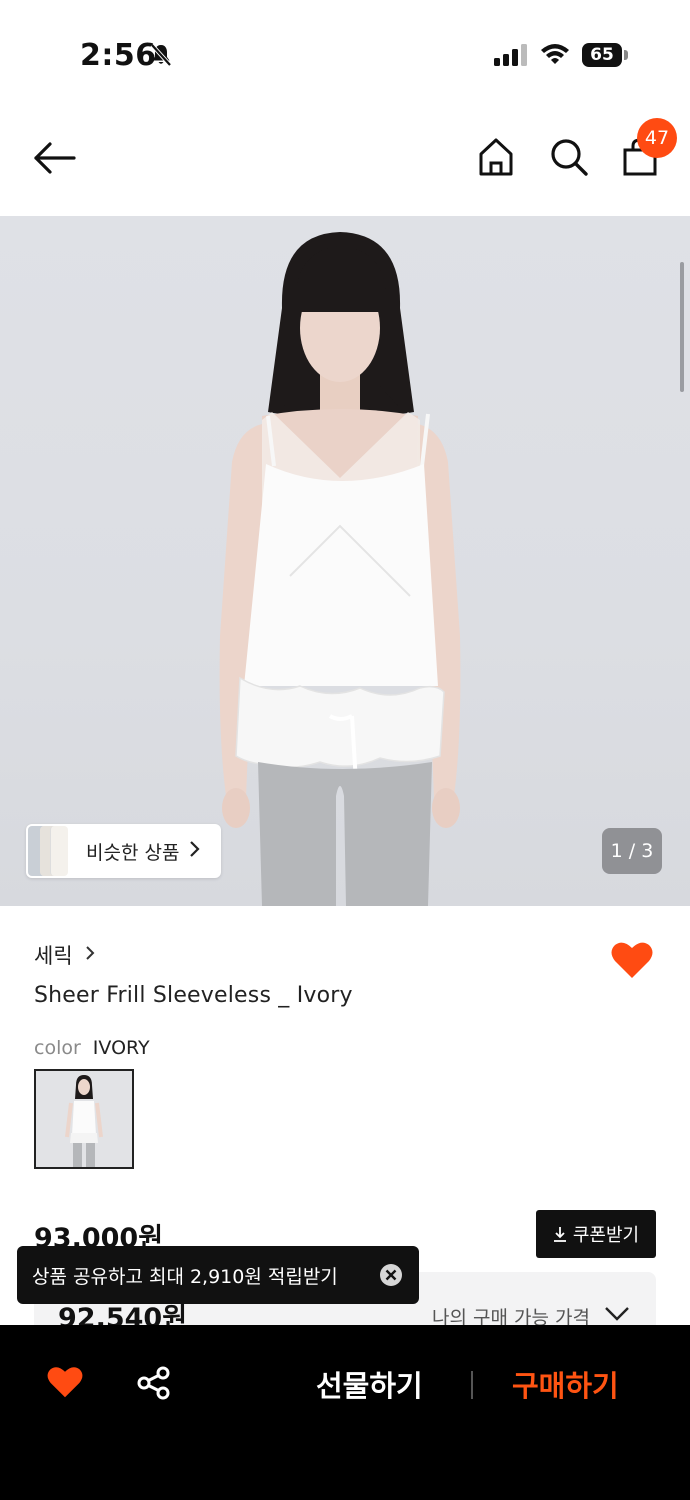 This screenshot has width=690, height=1500. I want to click on color-row: color IVORY, so click(92, 1048).